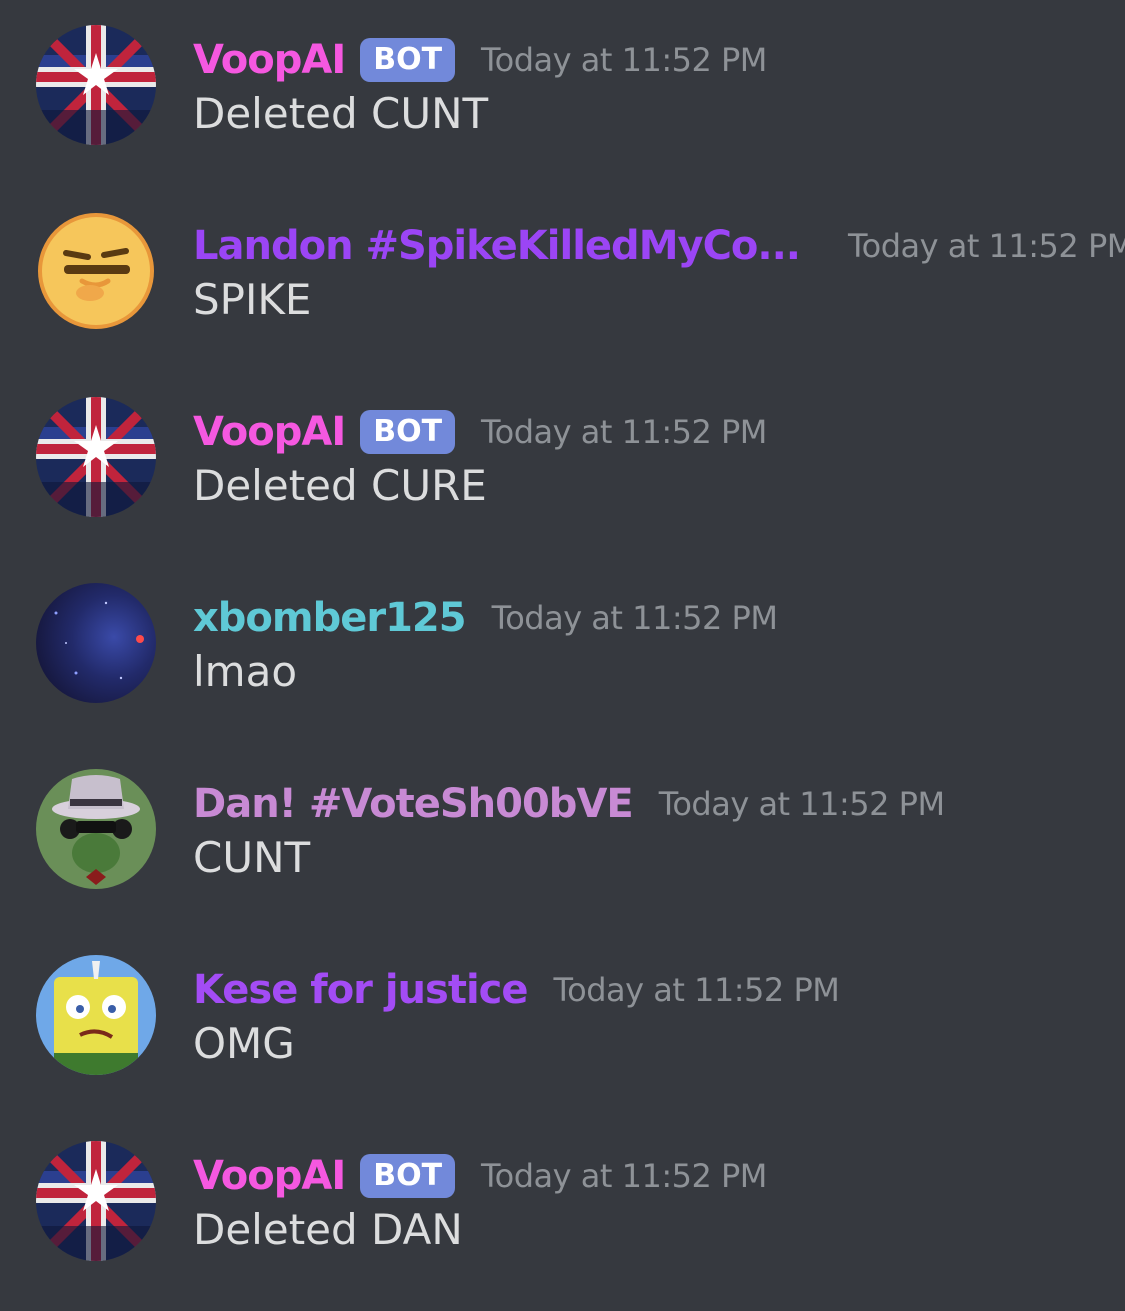 This screenshot has height=1311, width=1125. Describe the element at coordinates (360, 990) in the screenshot. I see `username: Kese for justice` at that location.